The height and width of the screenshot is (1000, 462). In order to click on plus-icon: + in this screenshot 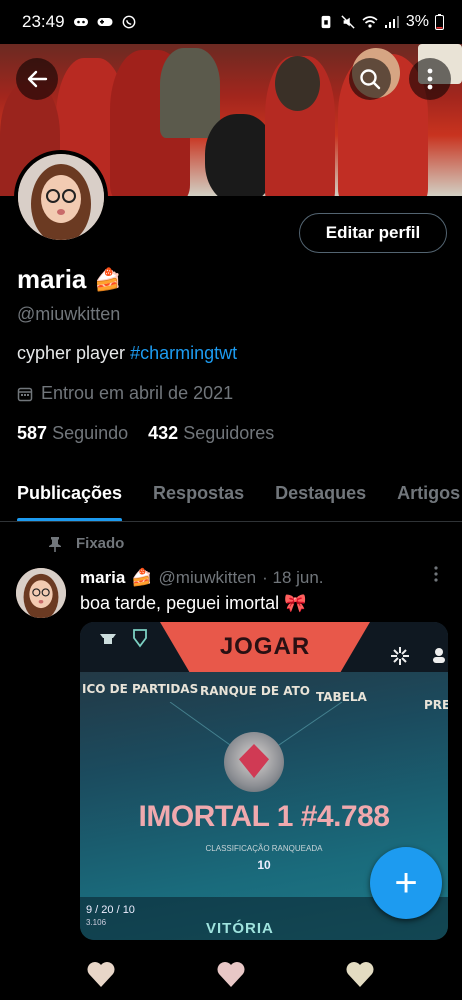, I will do `click(406, 882)`.